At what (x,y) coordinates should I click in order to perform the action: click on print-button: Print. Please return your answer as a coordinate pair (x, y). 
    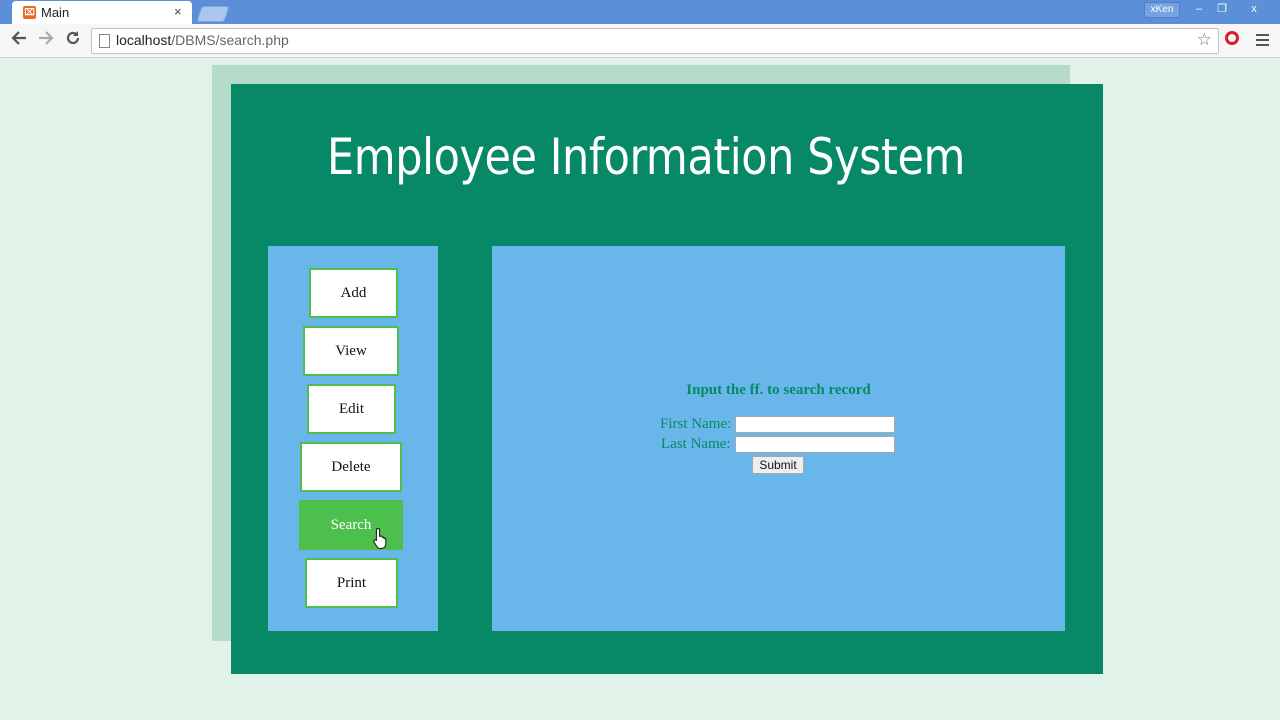
    Looking at the image, I should click on (351, 583).